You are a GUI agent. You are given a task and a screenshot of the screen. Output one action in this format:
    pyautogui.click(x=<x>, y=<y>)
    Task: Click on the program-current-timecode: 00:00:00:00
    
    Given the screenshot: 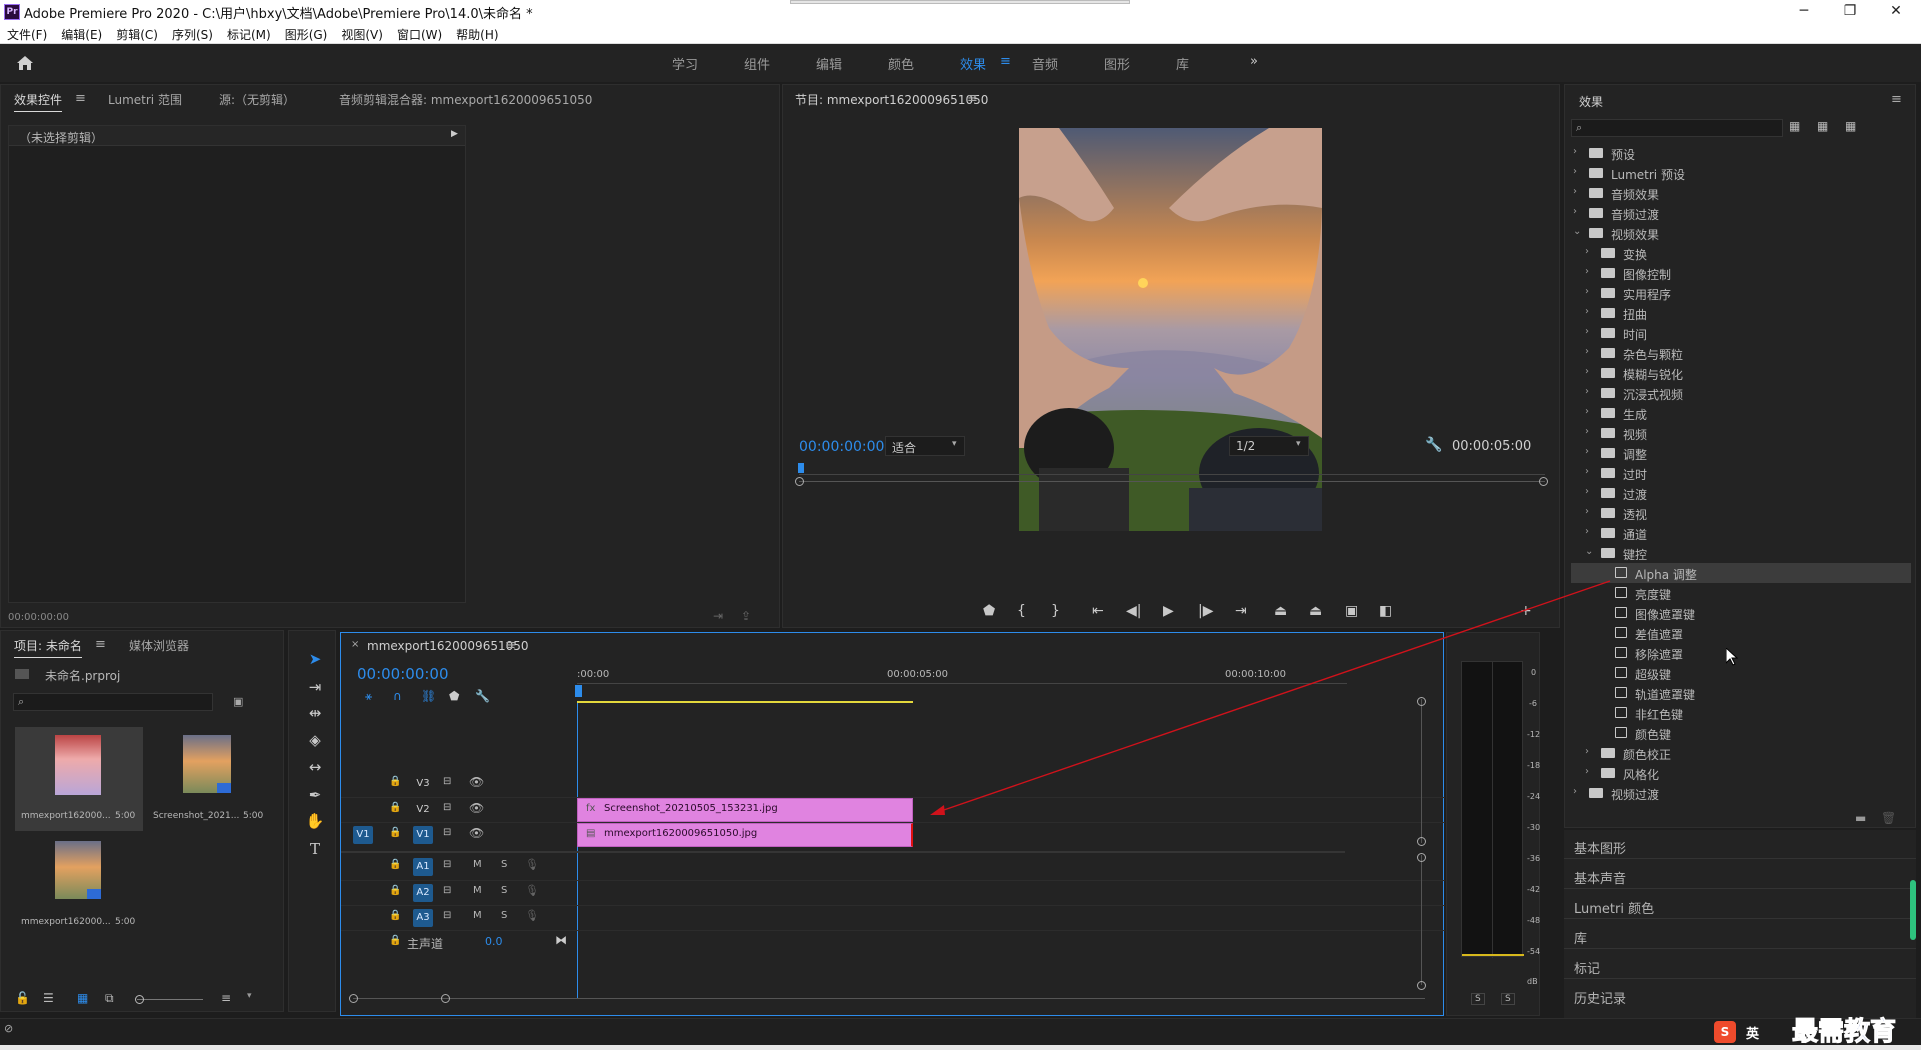 What is the action you would take?
    pyautogui.click(x=841, y=447)
    